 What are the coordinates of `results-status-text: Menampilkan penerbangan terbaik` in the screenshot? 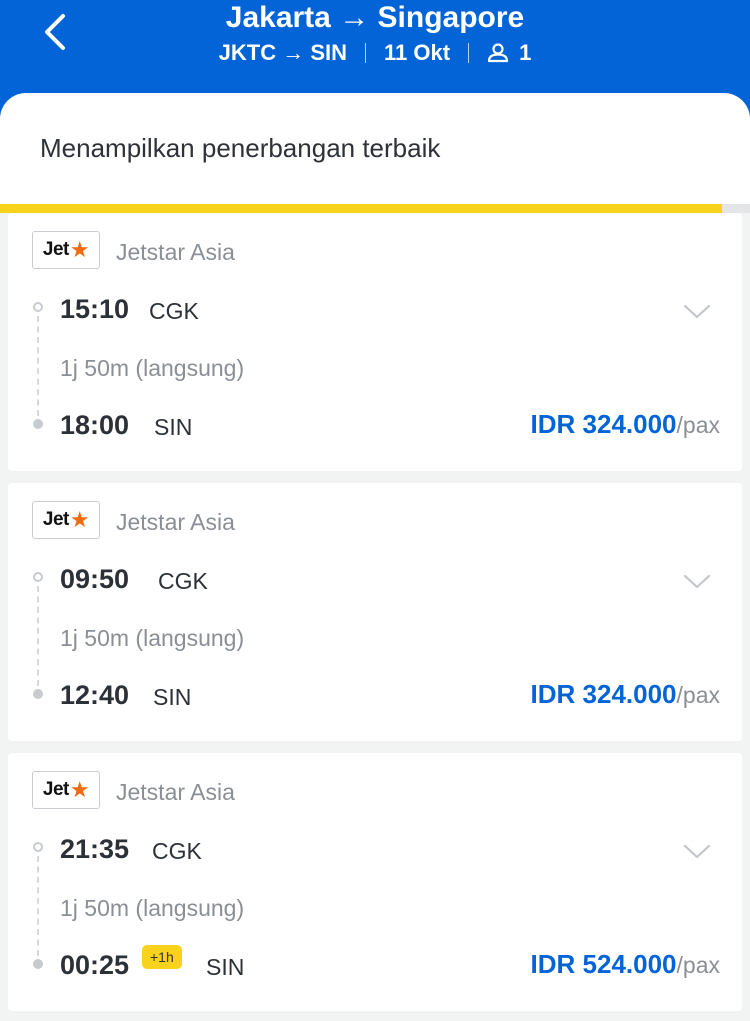 It's located at (240, 148).